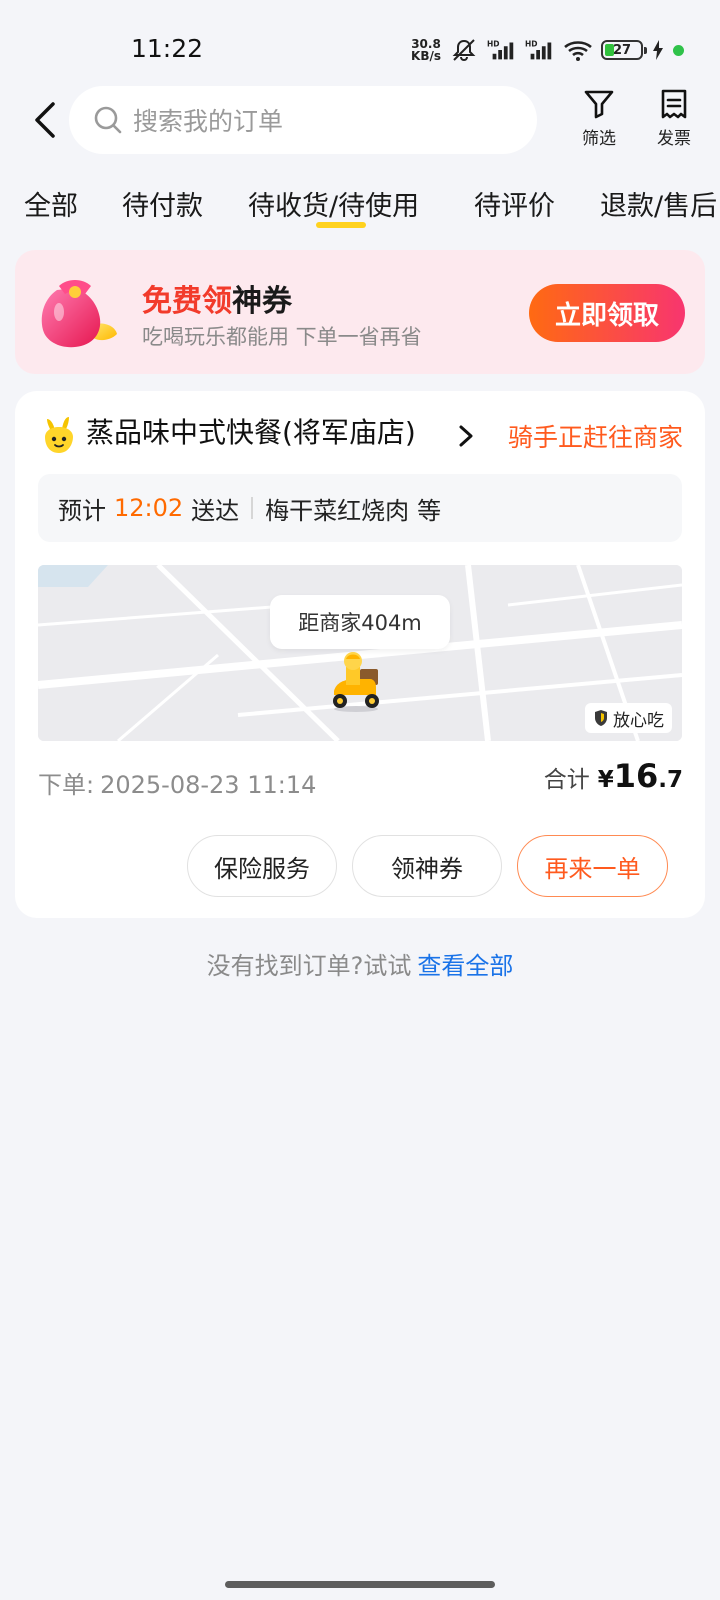 The image size is (720, 1600). What do you see at coordinates (466, 436) in the screenshot?
I see `chevron-right-icon` at bounding box center [466, 436].